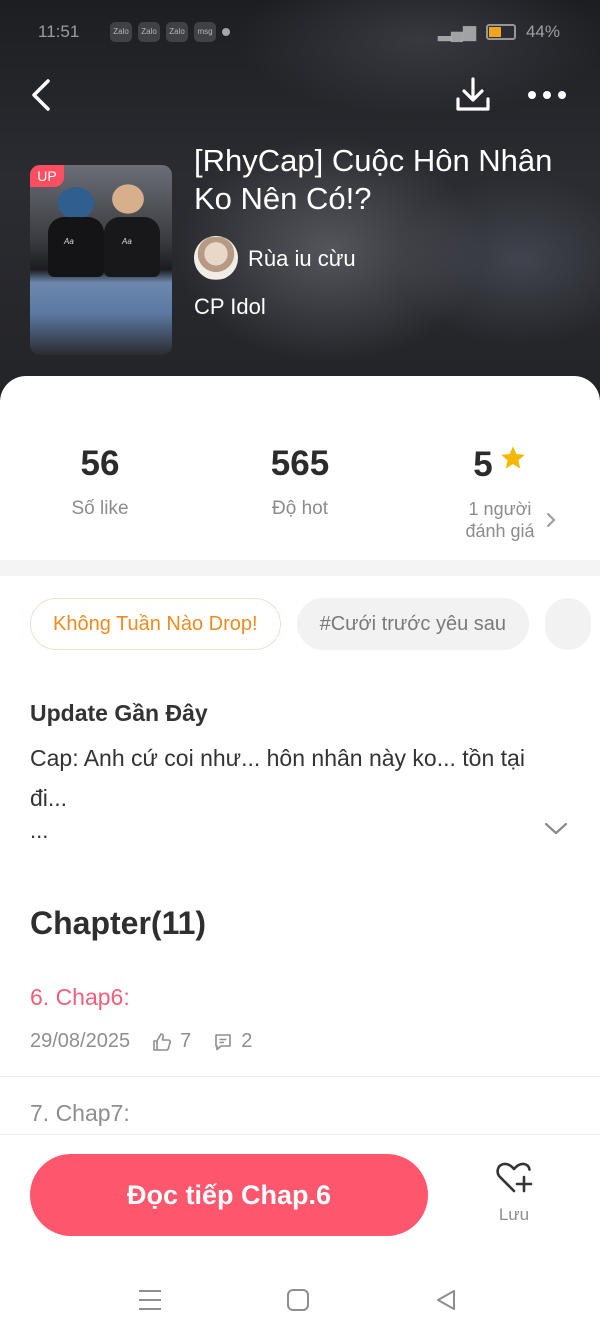 This screenshot has width=600, height=1337. I want to click on likes-label: Số like, so click(100, 508).